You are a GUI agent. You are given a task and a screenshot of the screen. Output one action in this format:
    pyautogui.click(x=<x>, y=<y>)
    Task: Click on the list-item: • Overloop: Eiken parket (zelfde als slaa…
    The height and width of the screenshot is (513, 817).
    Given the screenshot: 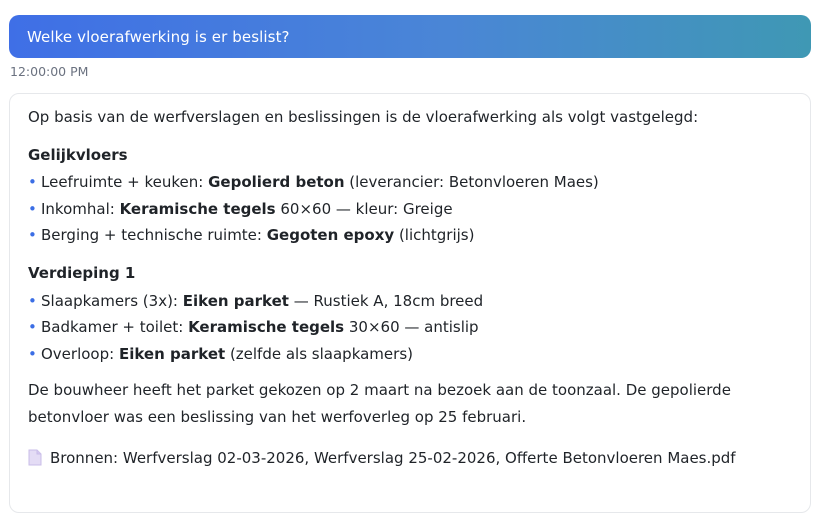 What is the action you would take?
    pyautogui.click(x=220, y=354)
    